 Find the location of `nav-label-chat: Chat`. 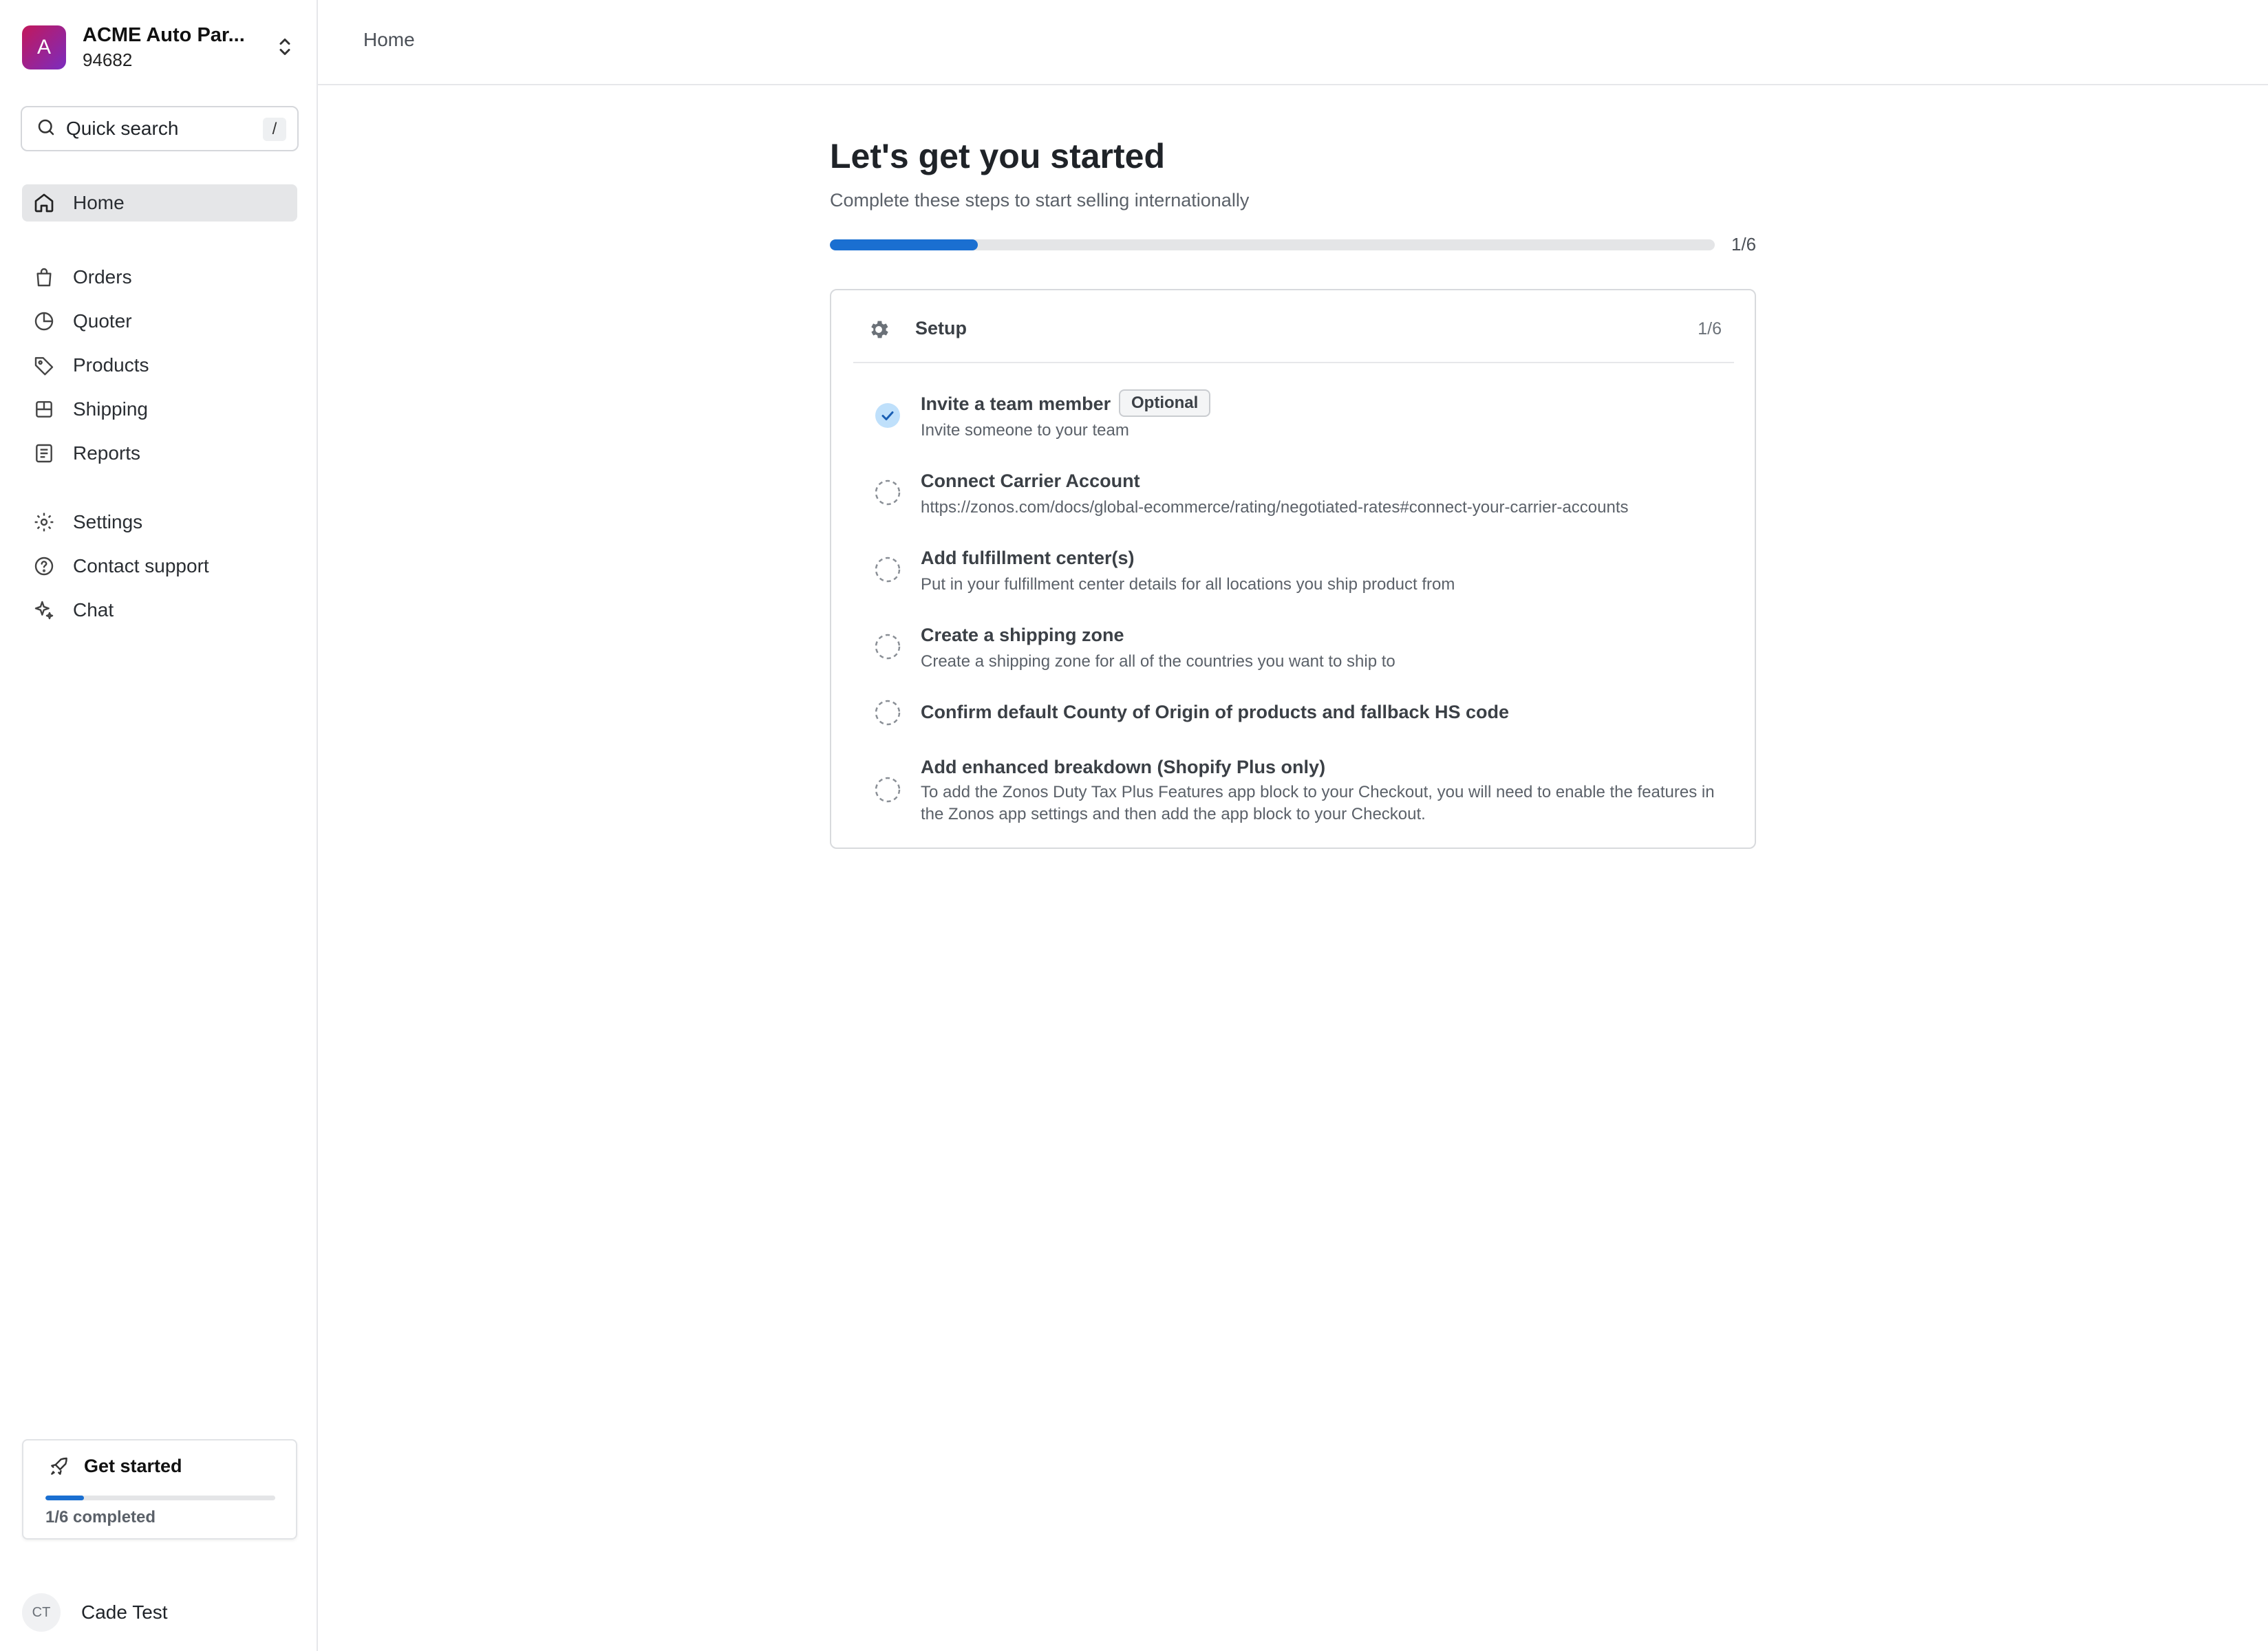

nav-label-chat: Chat is located at coordinates (93, 610).